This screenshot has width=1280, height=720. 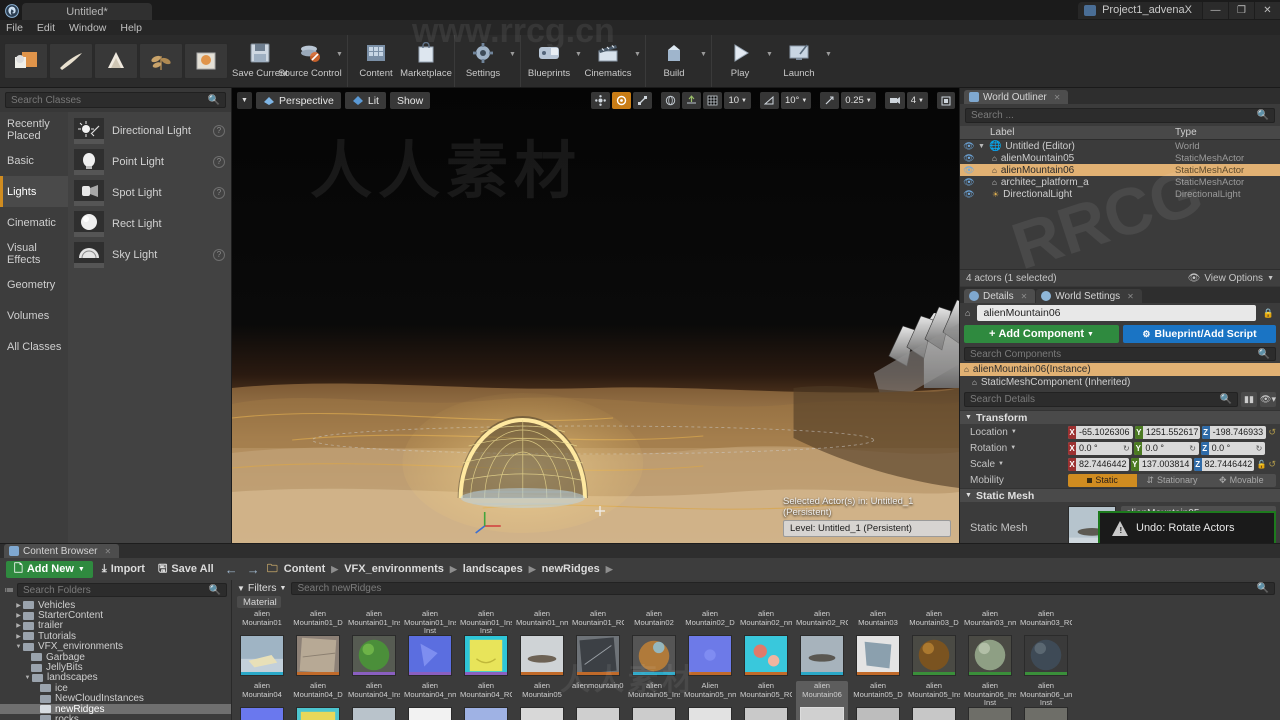 What do you see at coordinates (1259, 448) in the screenshot?
I see `rotation-widget-icon: ↻` at bounding box center [1259, 448].